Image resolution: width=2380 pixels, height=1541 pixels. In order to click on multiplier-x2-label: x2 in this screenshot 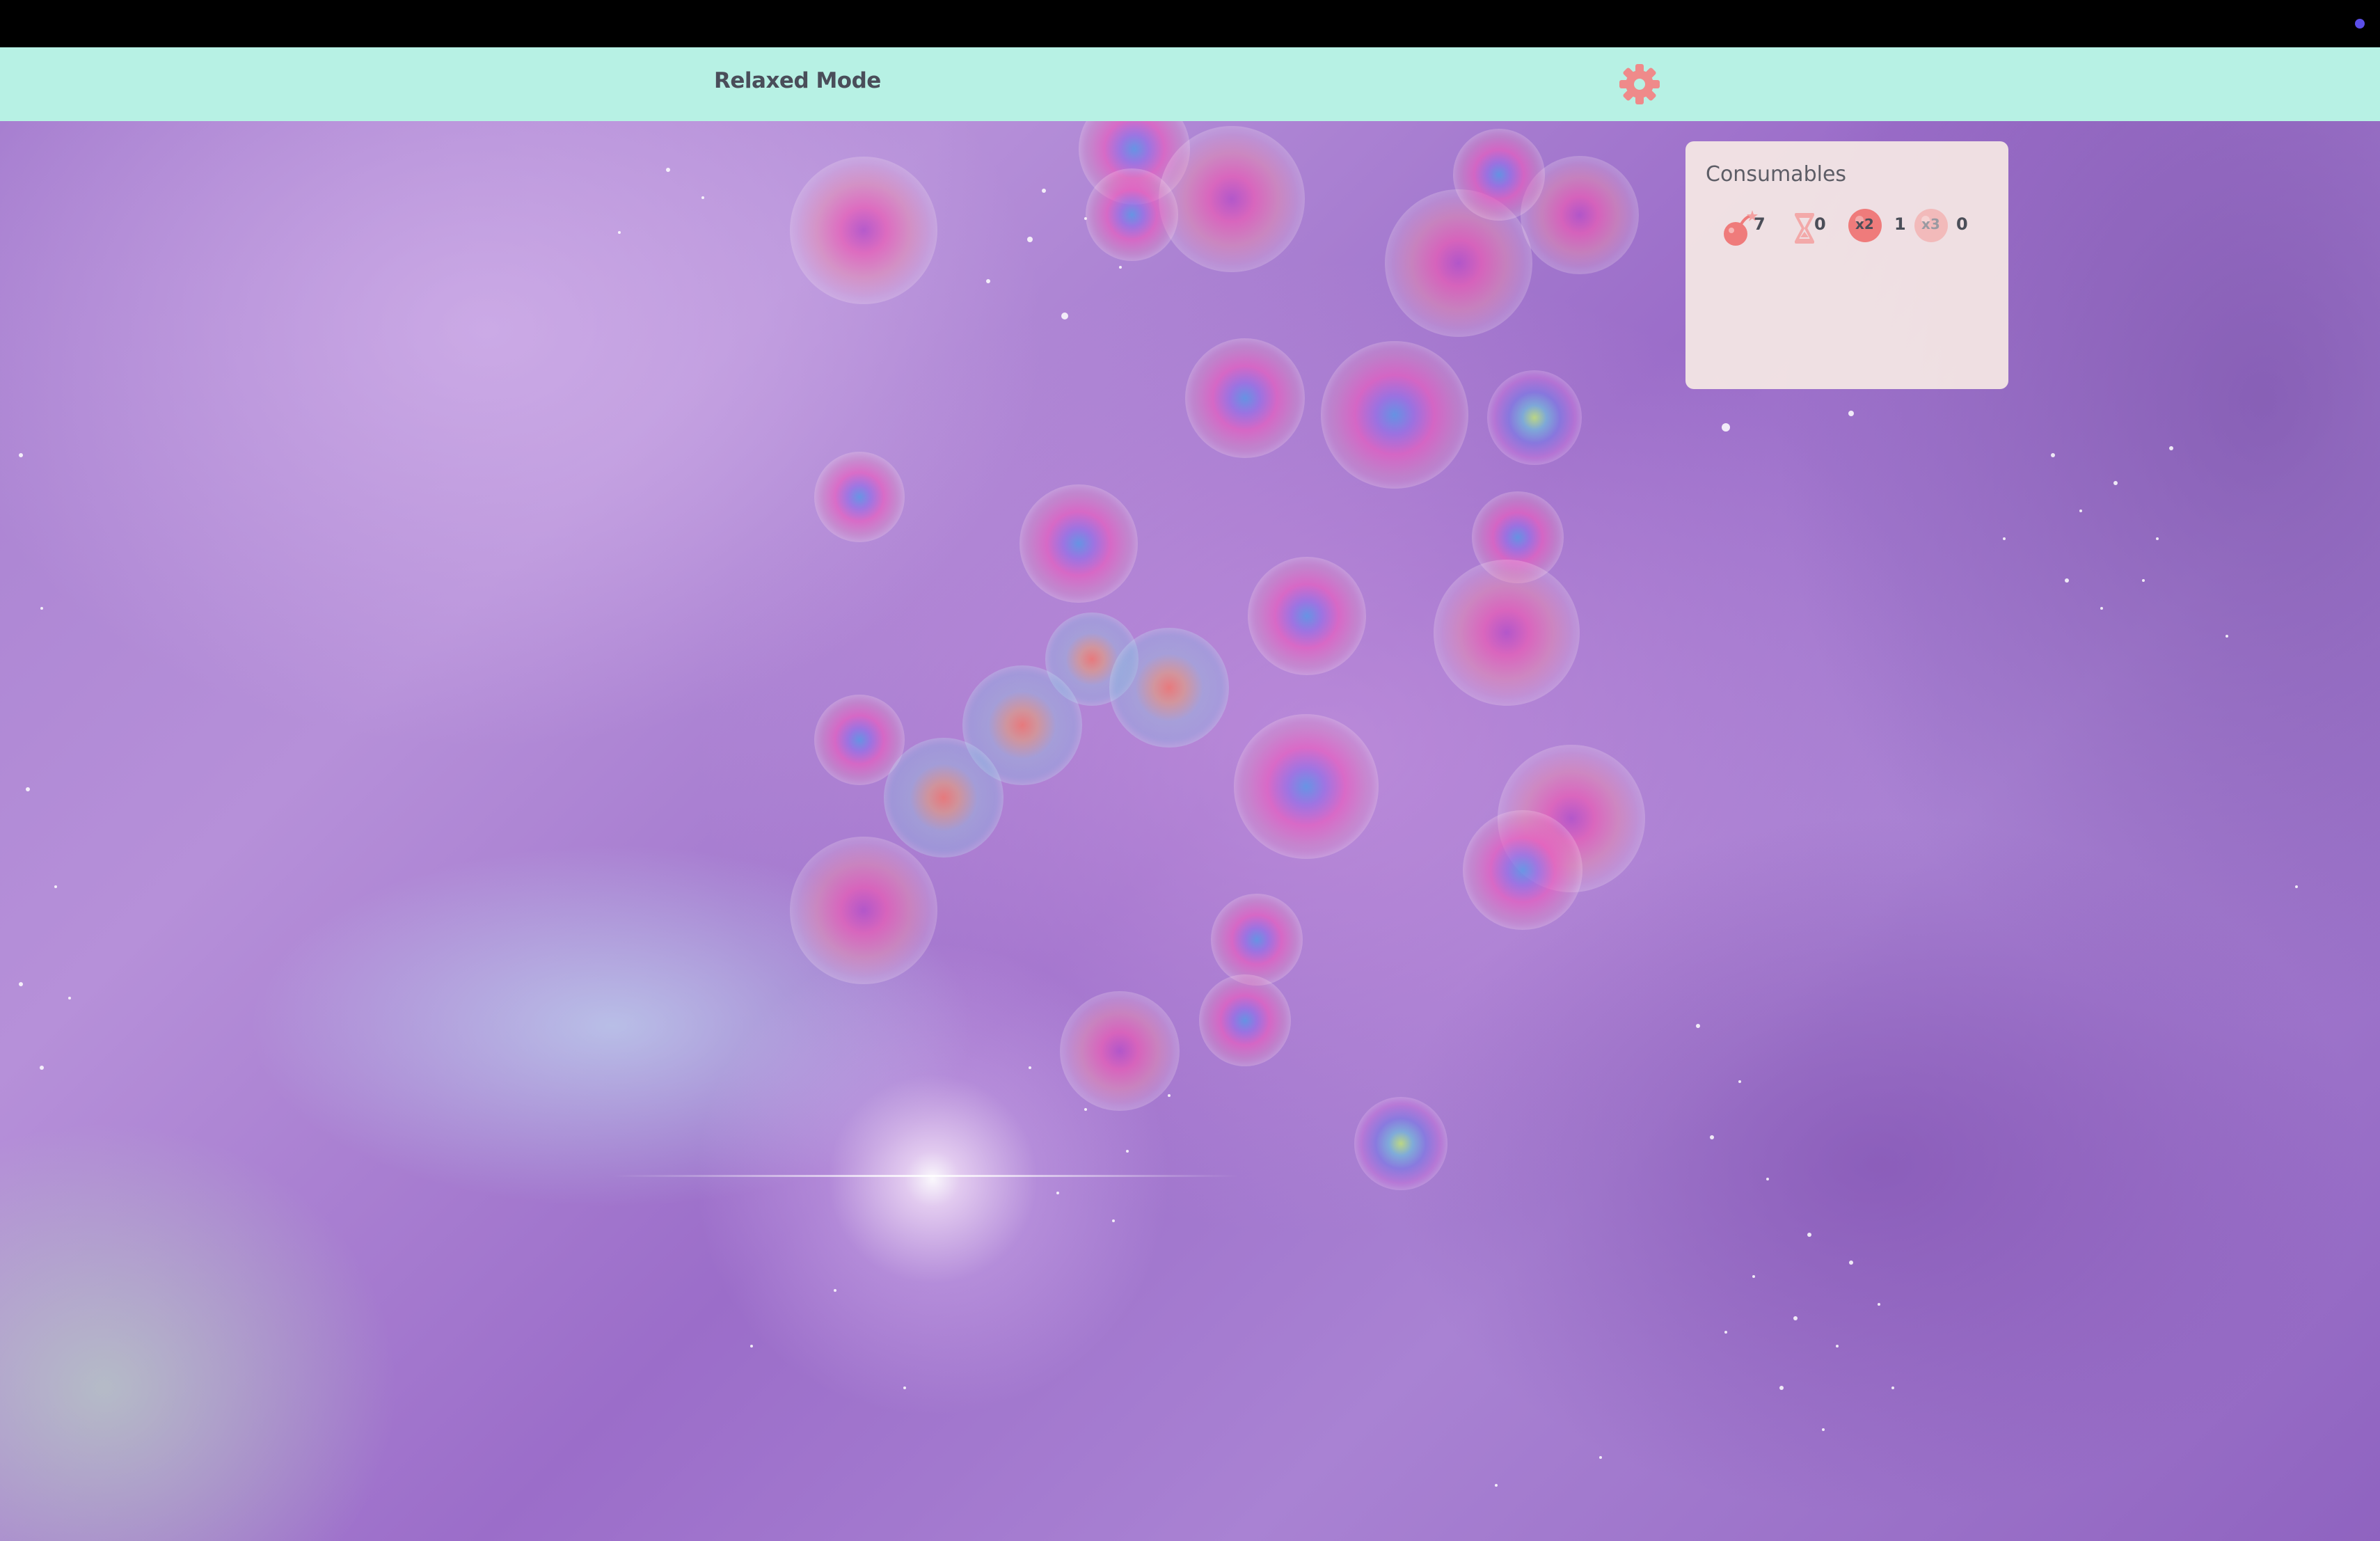, I will do `click(1864, 224)`.